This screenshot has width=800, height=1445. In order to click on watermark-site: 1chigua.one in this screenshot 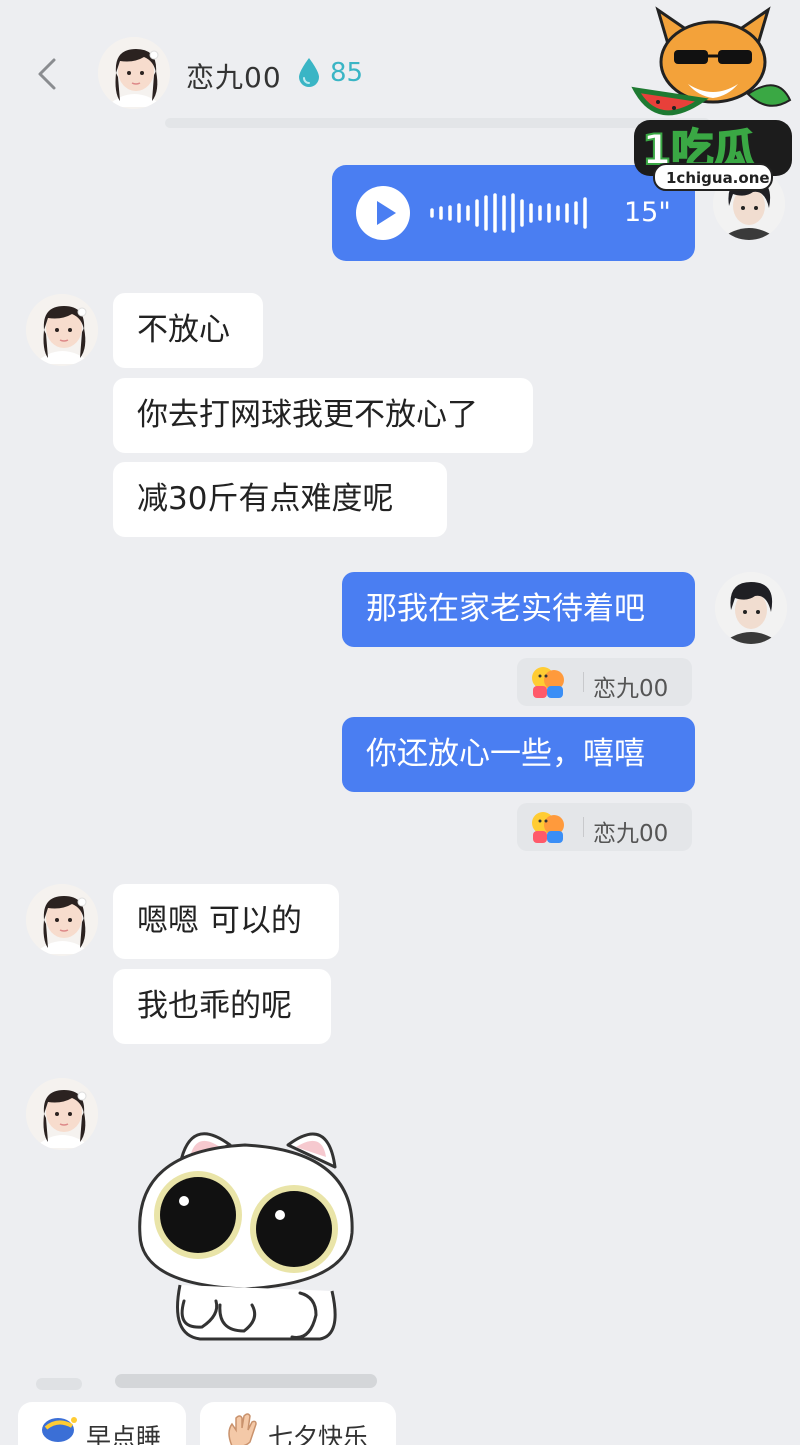, I will do `click(718, 178)`.